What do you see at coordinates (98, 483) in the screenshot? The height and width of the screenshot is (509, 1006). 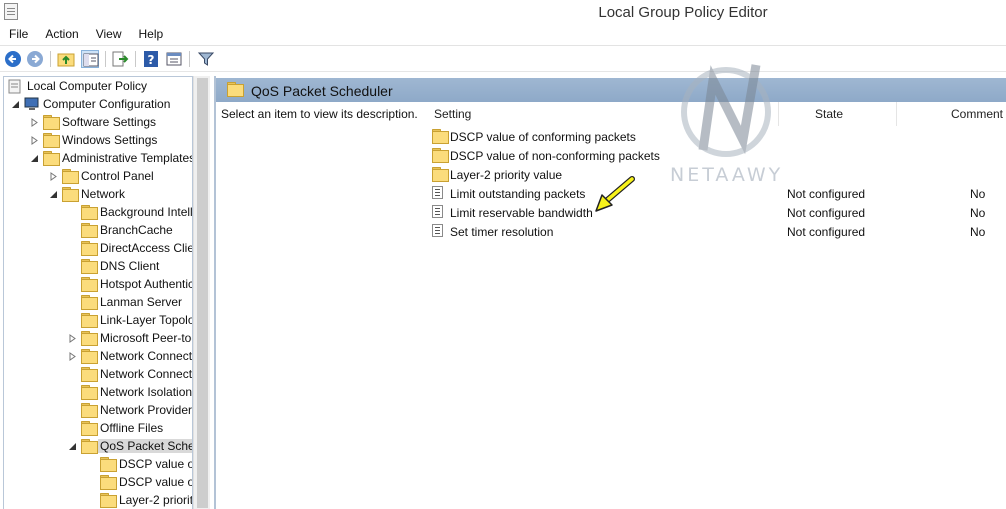 I see `tree-item: DSCP value of non-conforming packets` at bounding box center [98, 483].